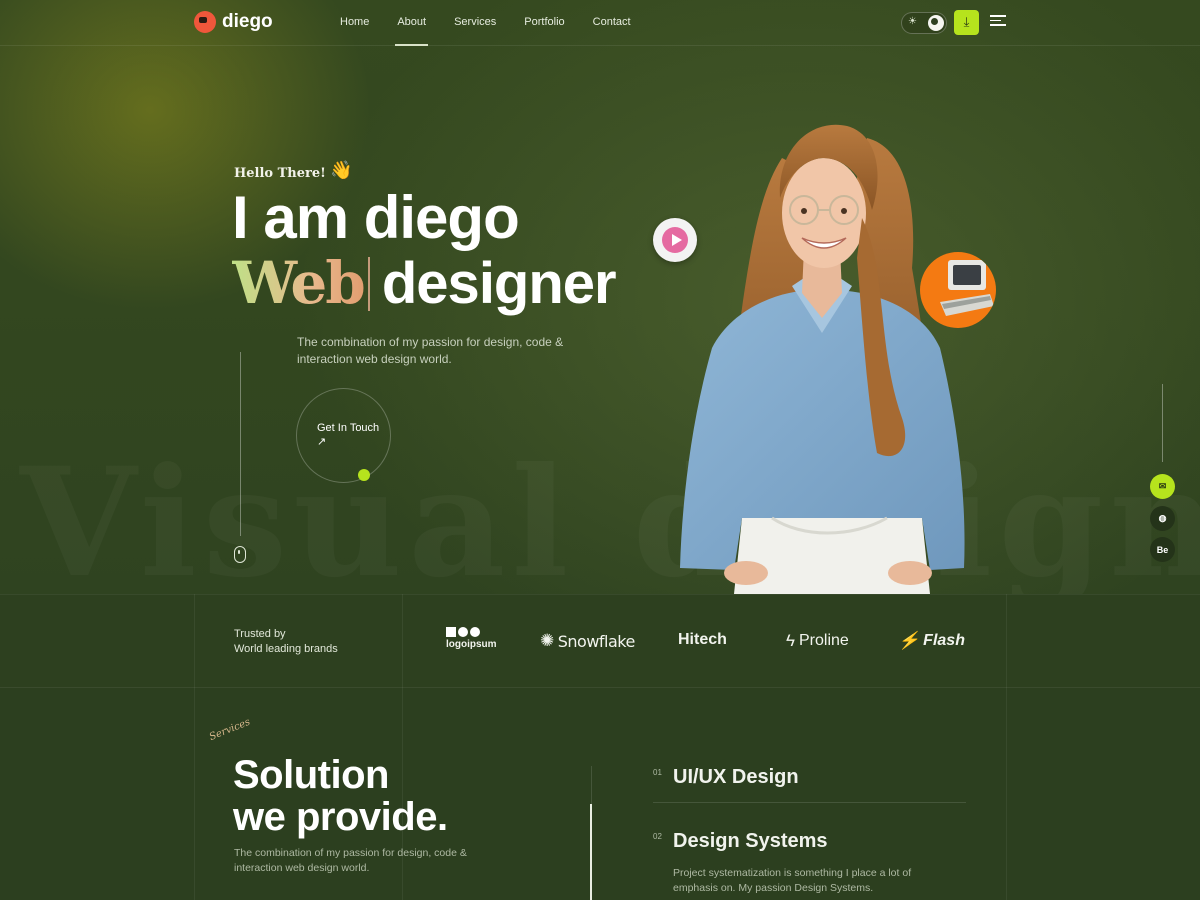 The height and width of the screenshot is (900, 1200). What do you see at coordinates (280, 173) in the screenshot?
I see `greeting: Hello There!` at bounding box center [280, 173].